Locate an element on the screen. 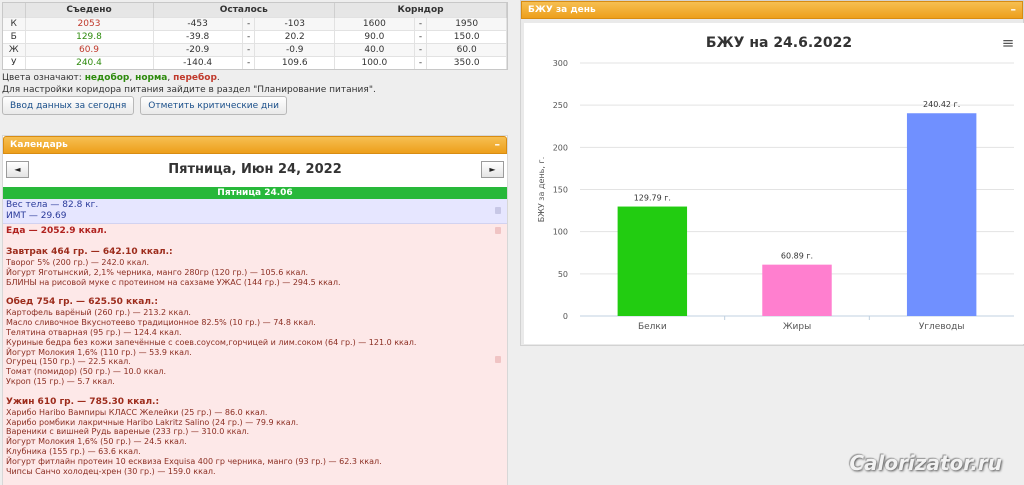 This screenshot has height=485, width=1024. food-item: Укроп (15 гр.) — 5.7 ккал. is located at coordinates (255, 382).